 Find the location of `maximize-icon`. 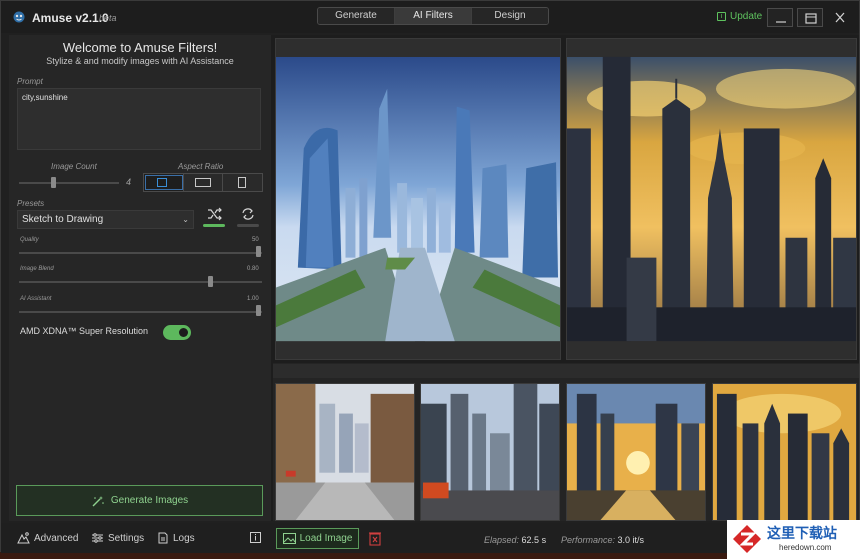

maximize-icon is located at coordinates (811, 18).